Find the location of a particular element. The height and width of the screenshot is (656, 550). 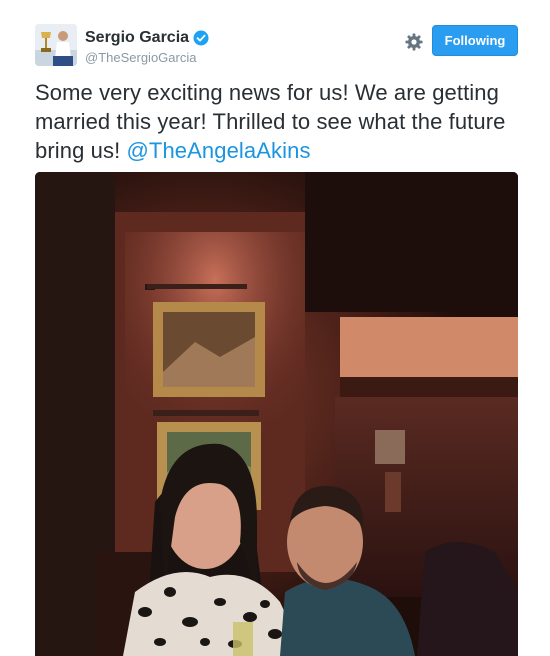

author-name-row: Sergio Garcia is located at coordinates (147, 38).